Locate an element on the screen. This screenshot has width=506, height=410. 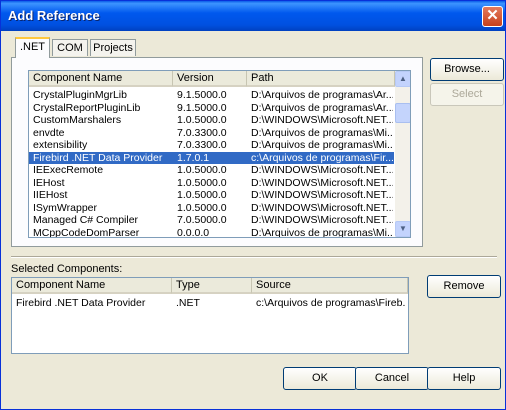
version-cell: 1.7.0.1 is located at coordinates (193, 157).